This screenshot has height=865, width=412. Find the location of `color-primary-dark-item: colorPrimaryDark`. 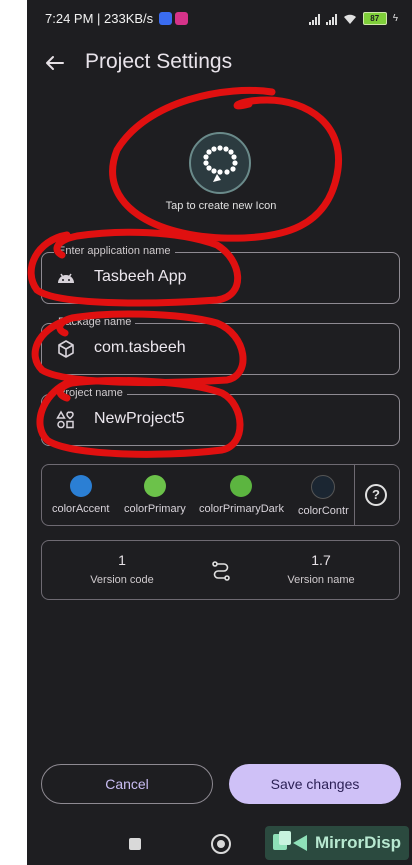

color-primary-dark-item: colorPrimaryDark is located at coordinates (241, 495).